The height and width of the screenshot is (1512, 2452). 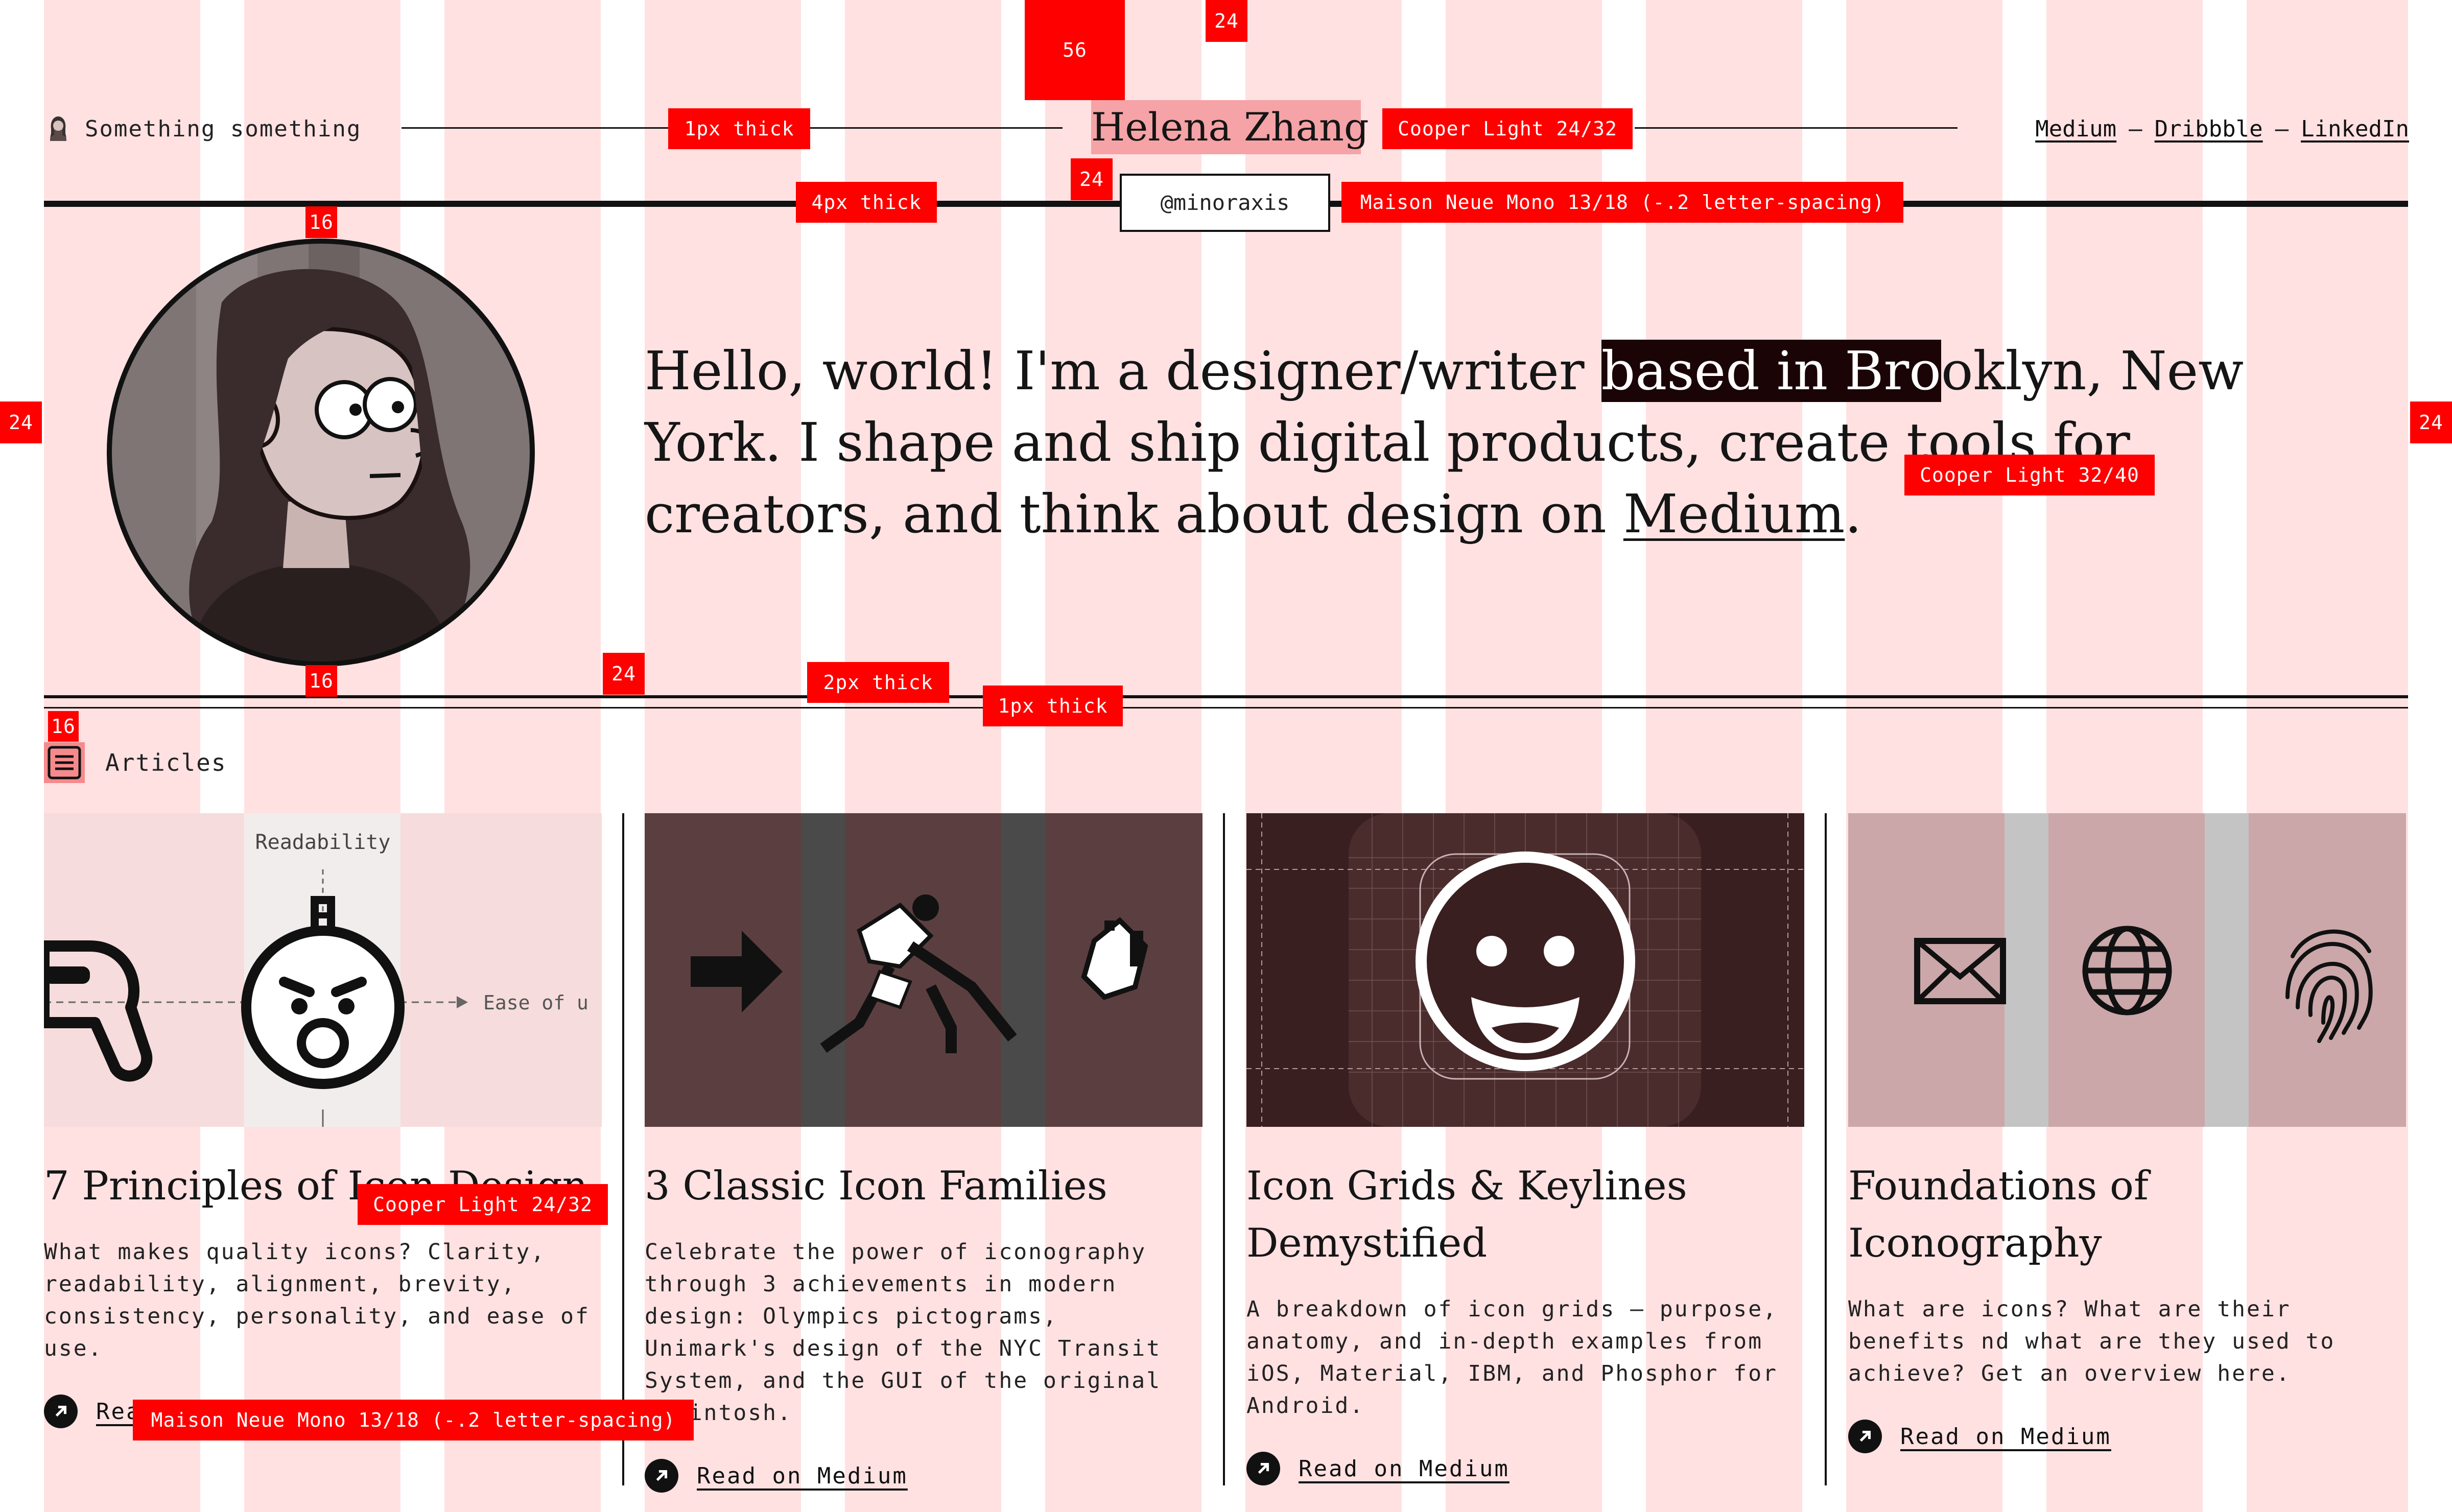 I want to click on handle-badge: @minoraxis, so click(x=1225, y=203).